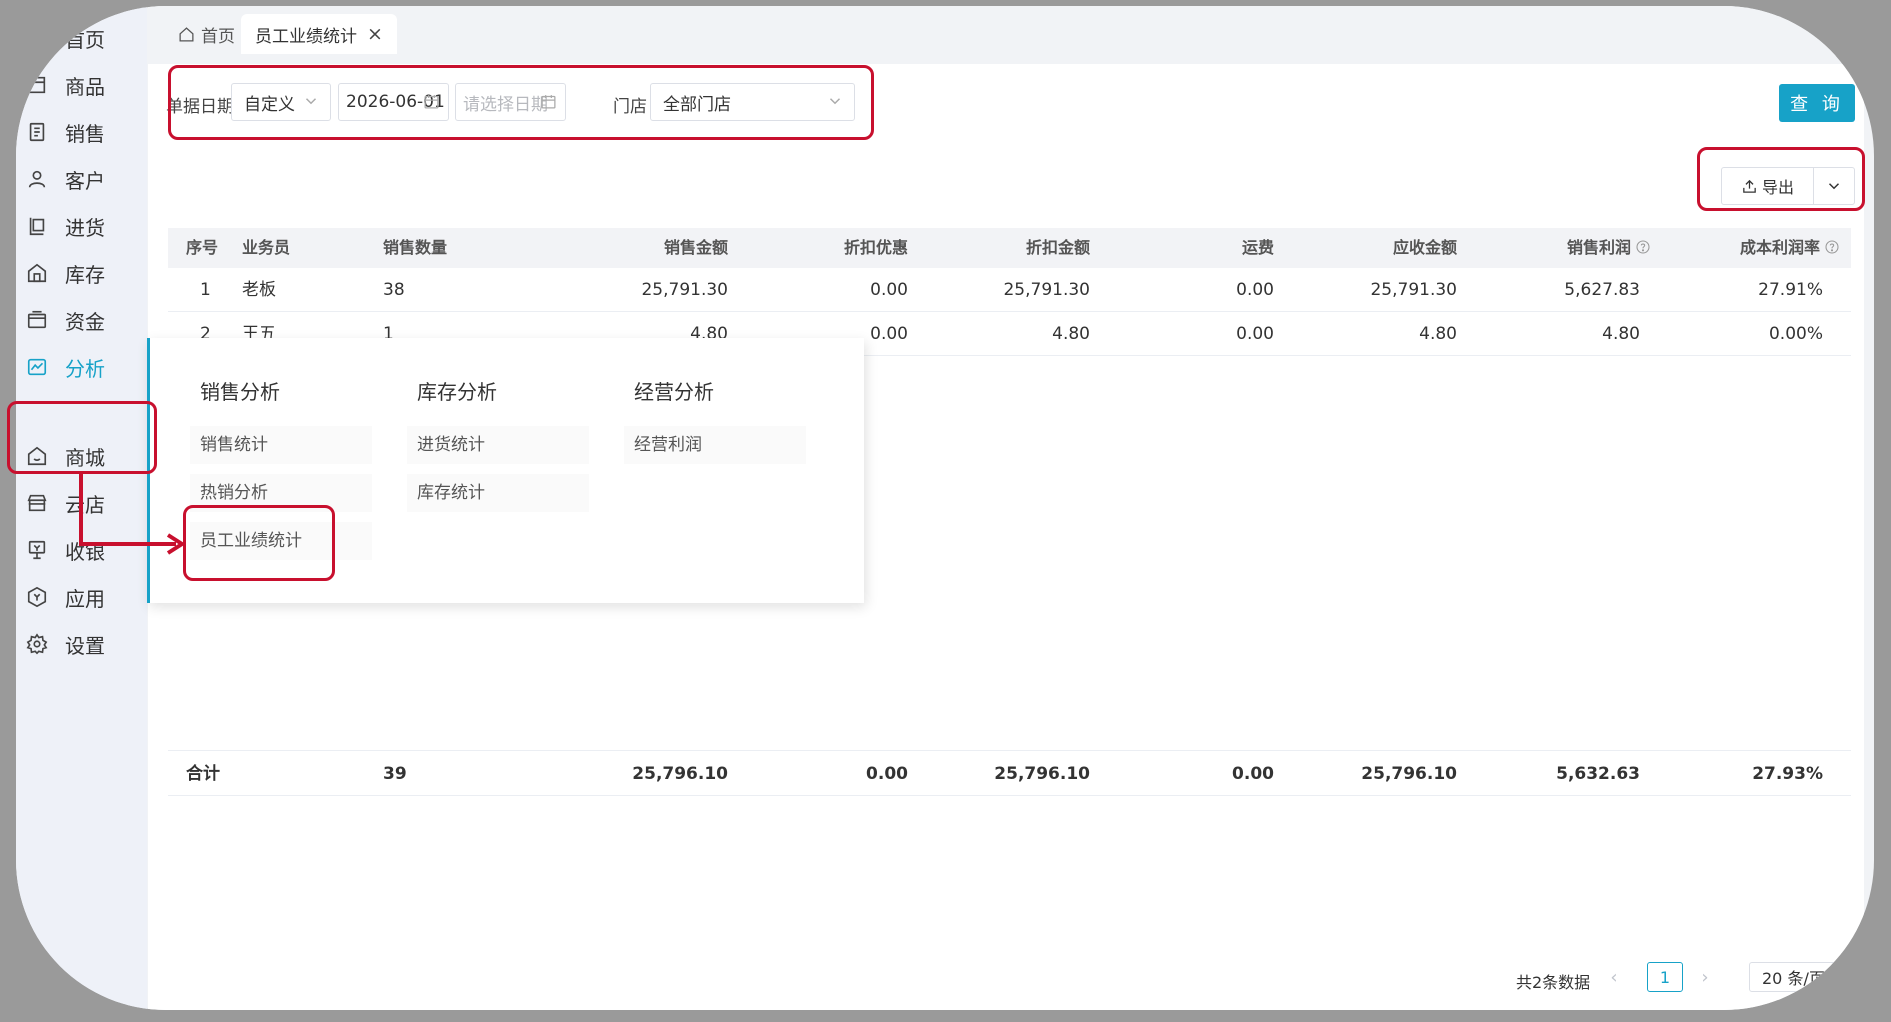  I want to click on sidebar-item-inventory: 库存, so click(81, 273).